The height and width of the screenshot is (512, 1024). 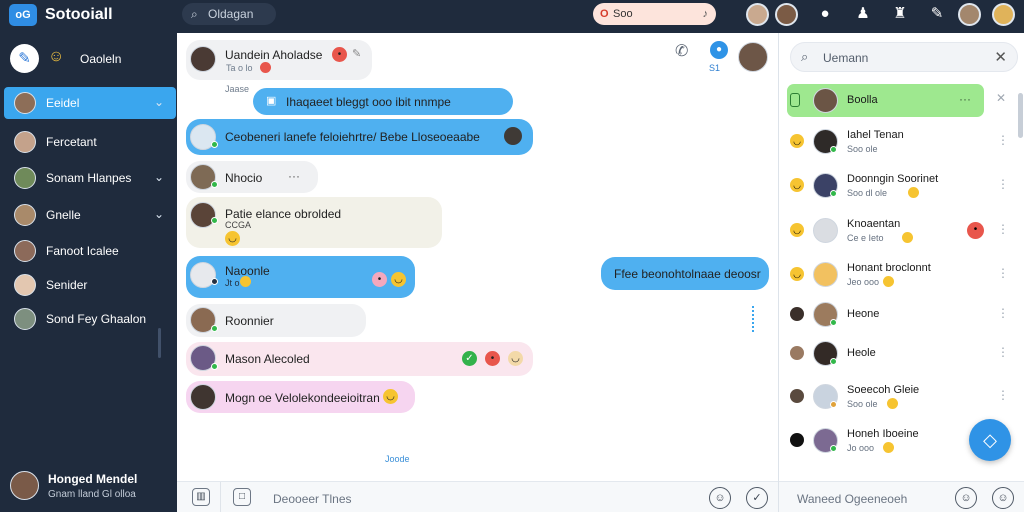 I want to click on sidebar-item-fanoot-icalee: Fanoot Icalee, so click(x=90, y=251).